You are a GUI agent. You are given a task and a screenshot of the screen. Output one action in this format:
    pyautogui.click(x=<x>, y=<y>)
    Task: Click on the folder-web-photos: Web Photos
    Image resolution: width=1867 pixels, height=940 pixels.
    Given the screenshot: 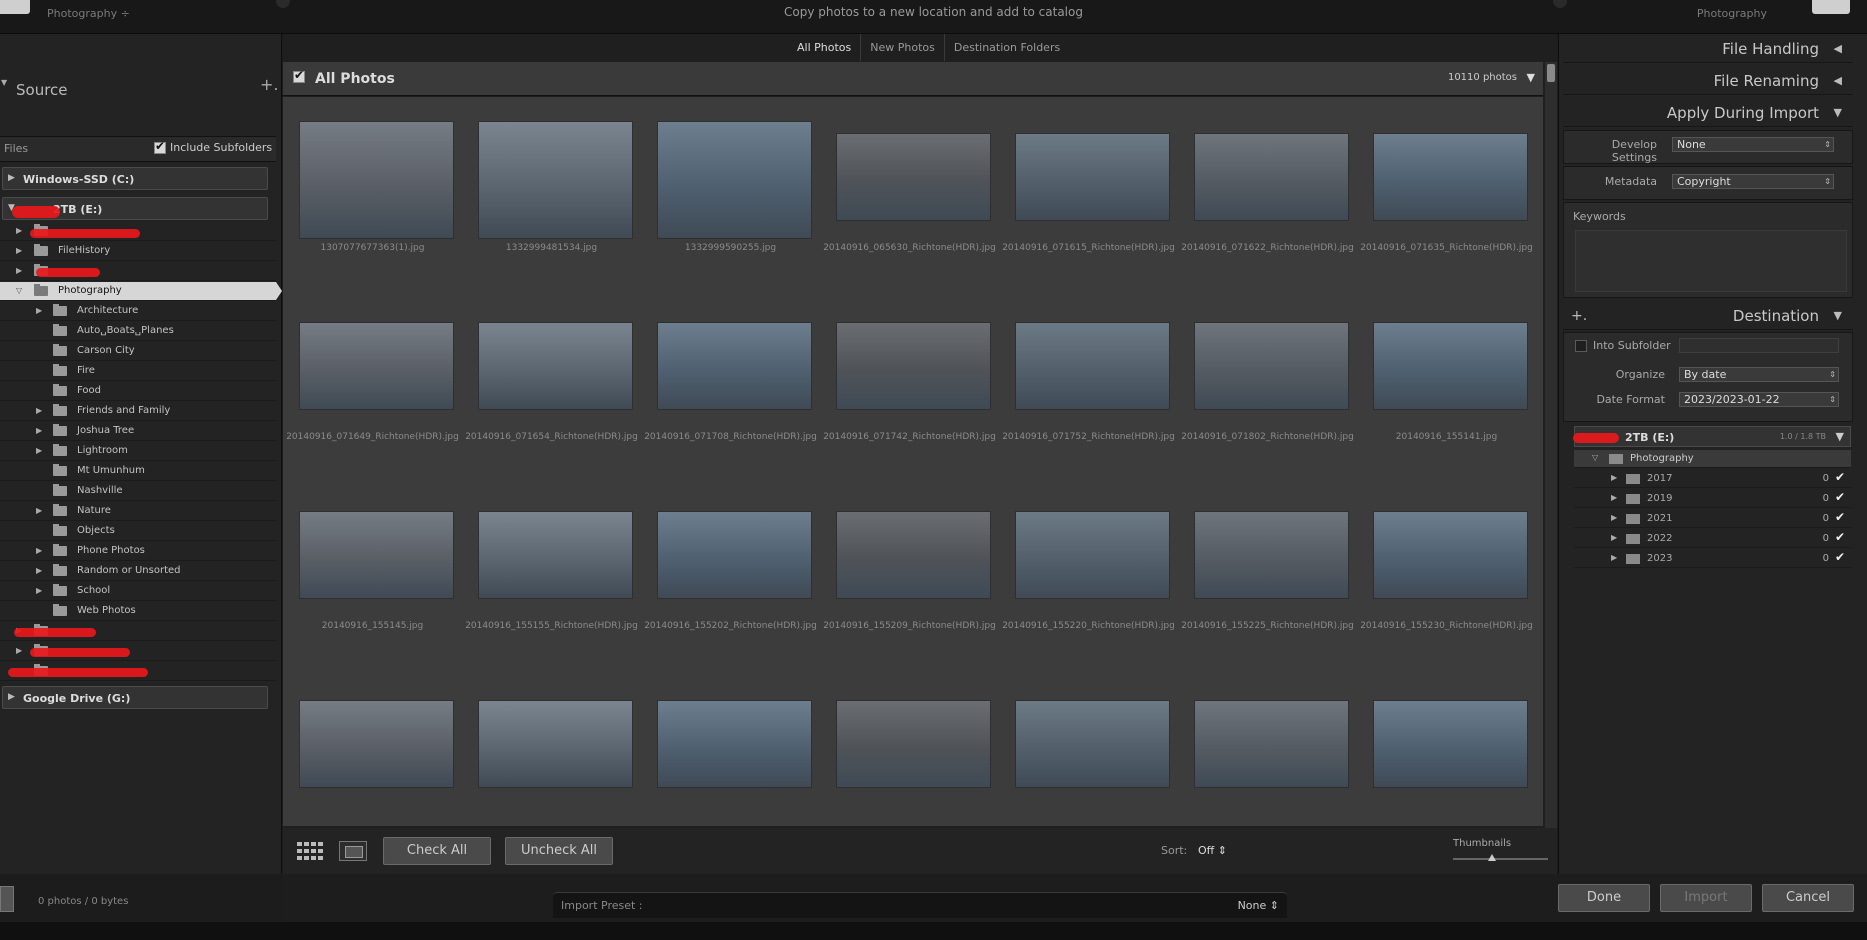 What is the action you would take?
    pyautogui.click(x=138, y=611)
    